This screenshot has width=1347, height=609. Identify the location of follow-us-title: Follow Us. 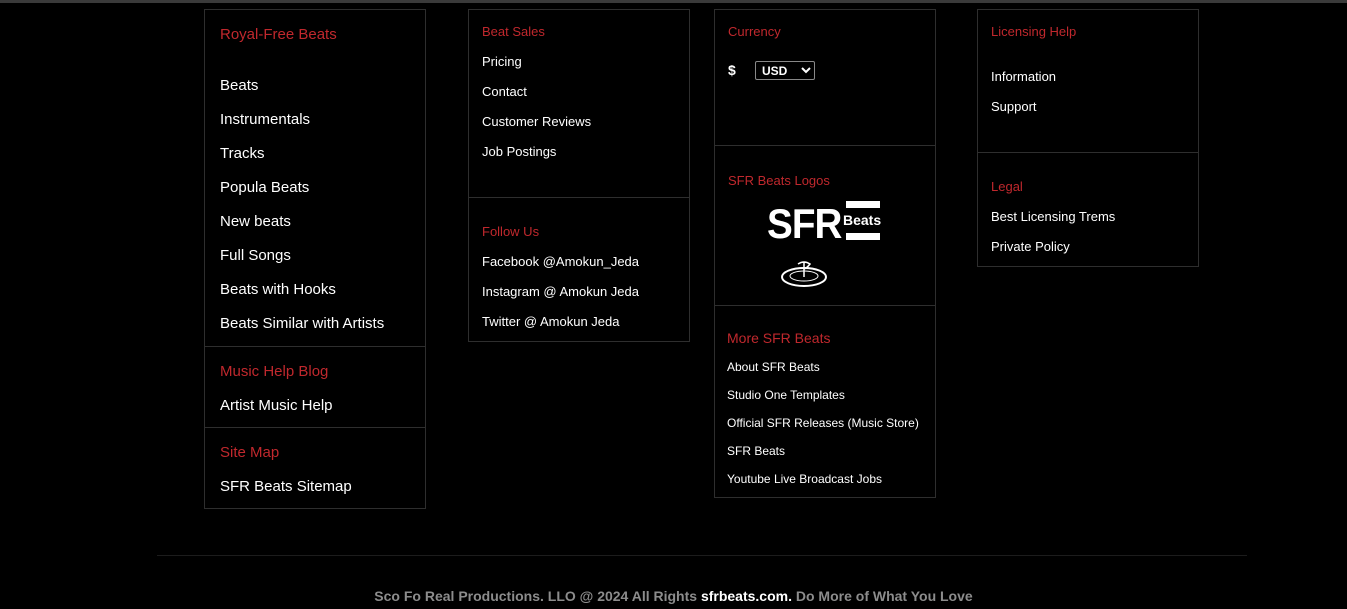
(511, 231).